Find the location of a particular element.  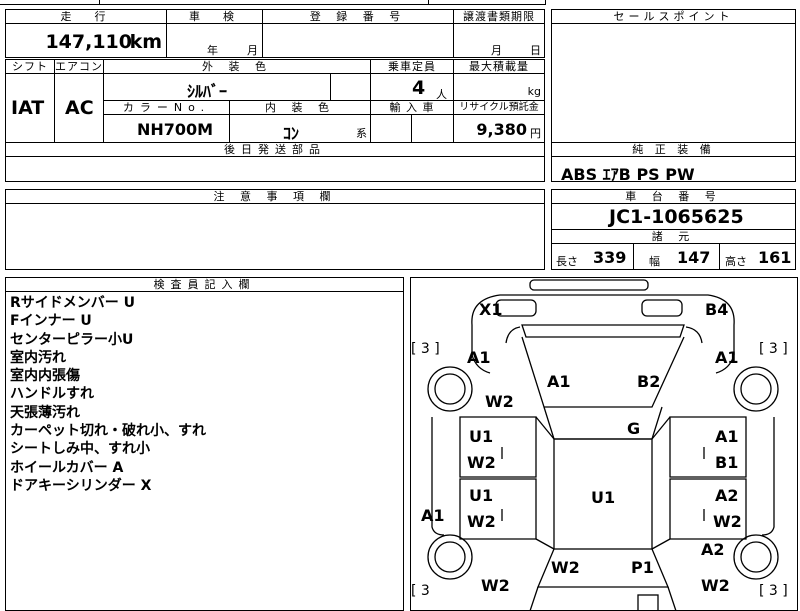

rear-wheel-right: W2 is located at coordinates (715, 585).